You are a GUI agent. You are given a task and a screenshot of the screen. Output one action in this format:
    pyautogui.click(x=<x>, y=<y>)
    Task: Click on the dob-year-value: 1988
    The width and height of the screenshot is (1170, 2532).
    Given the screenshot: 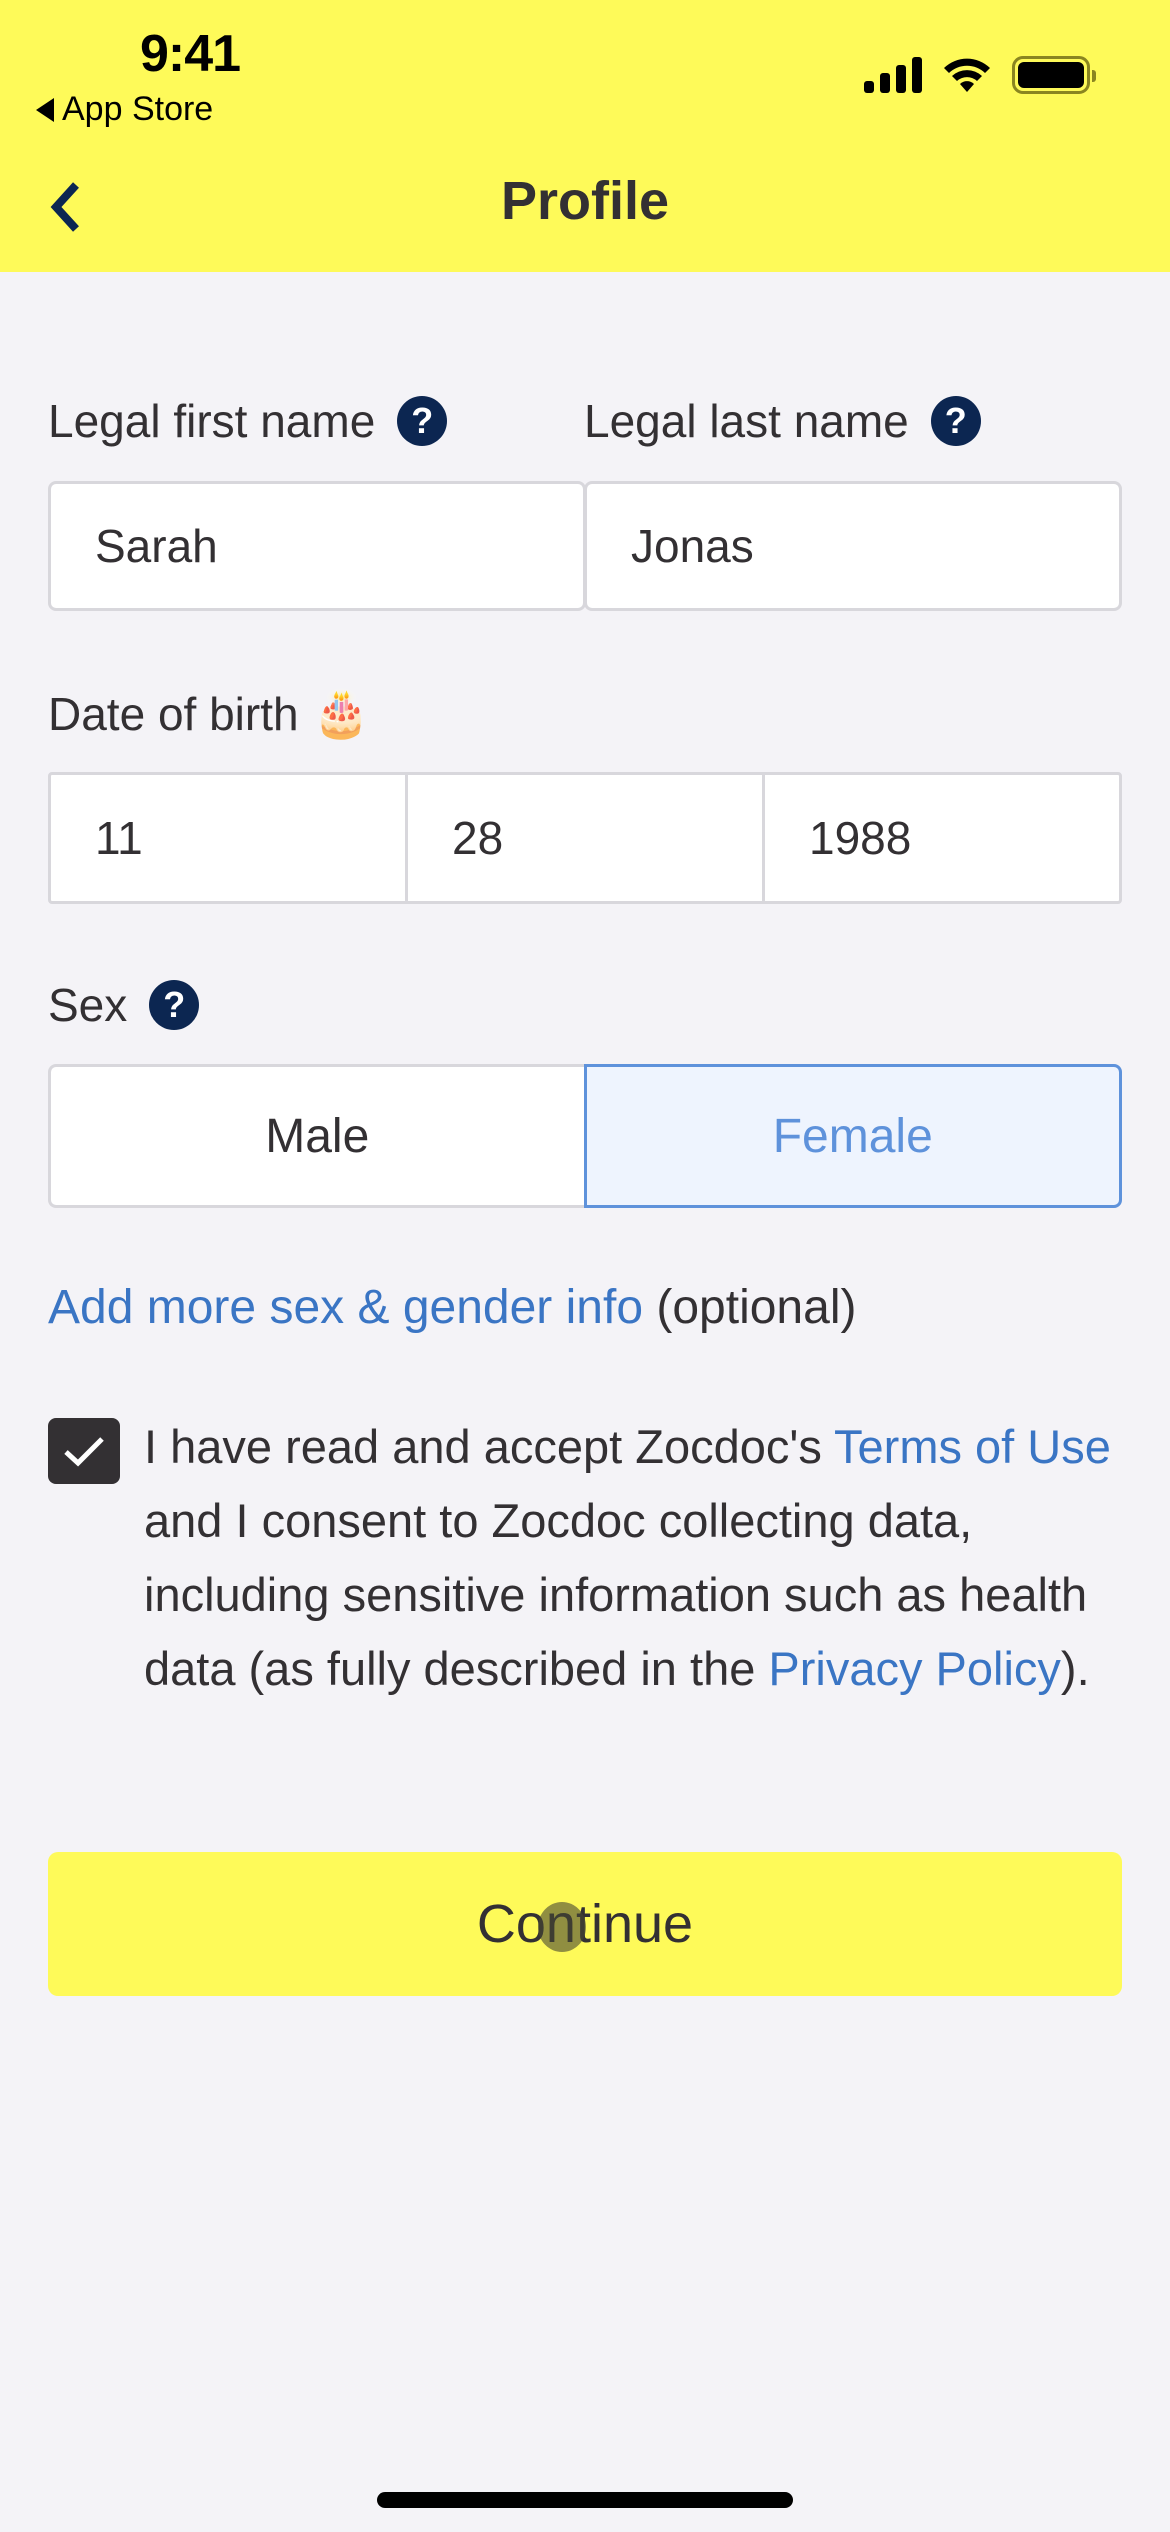 What is the action you would take?
    pyautogui.click(x=860, y=838)
    